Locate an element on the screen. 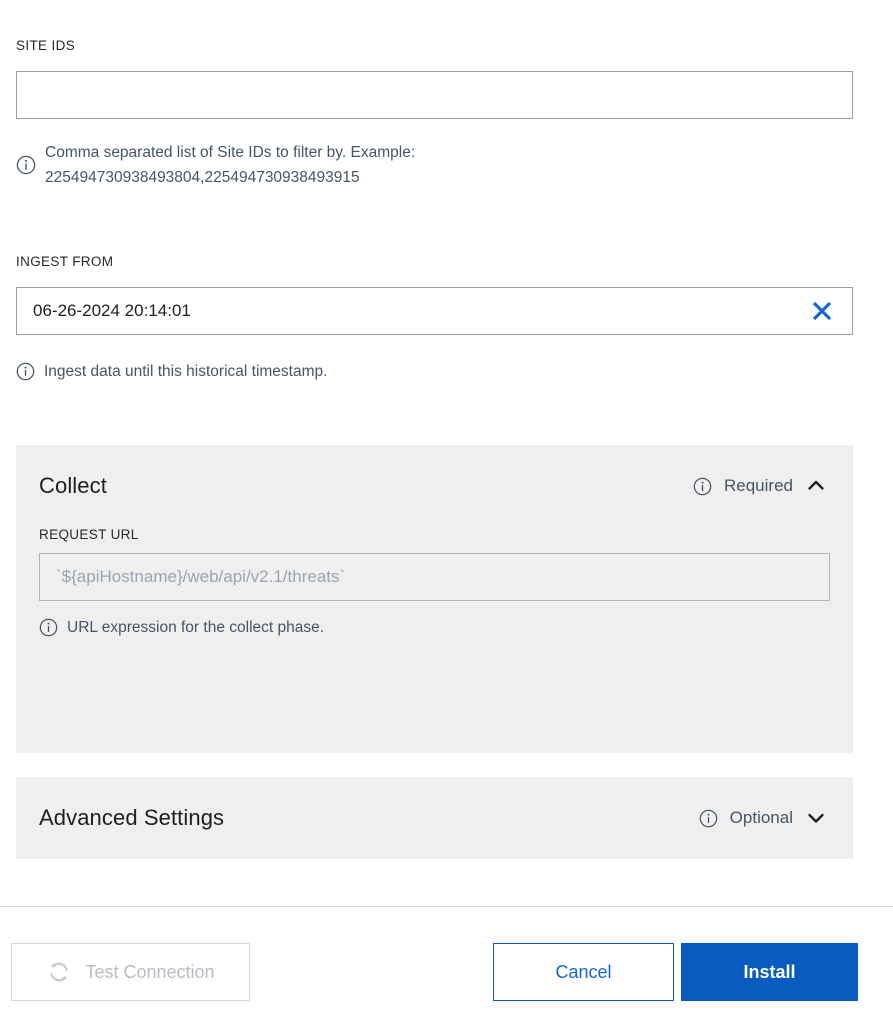 Image resolution: width=893 pixels, height=1027 pixels. panel-advanced-settings-badge: Optional is located at coordinates (761, 817).